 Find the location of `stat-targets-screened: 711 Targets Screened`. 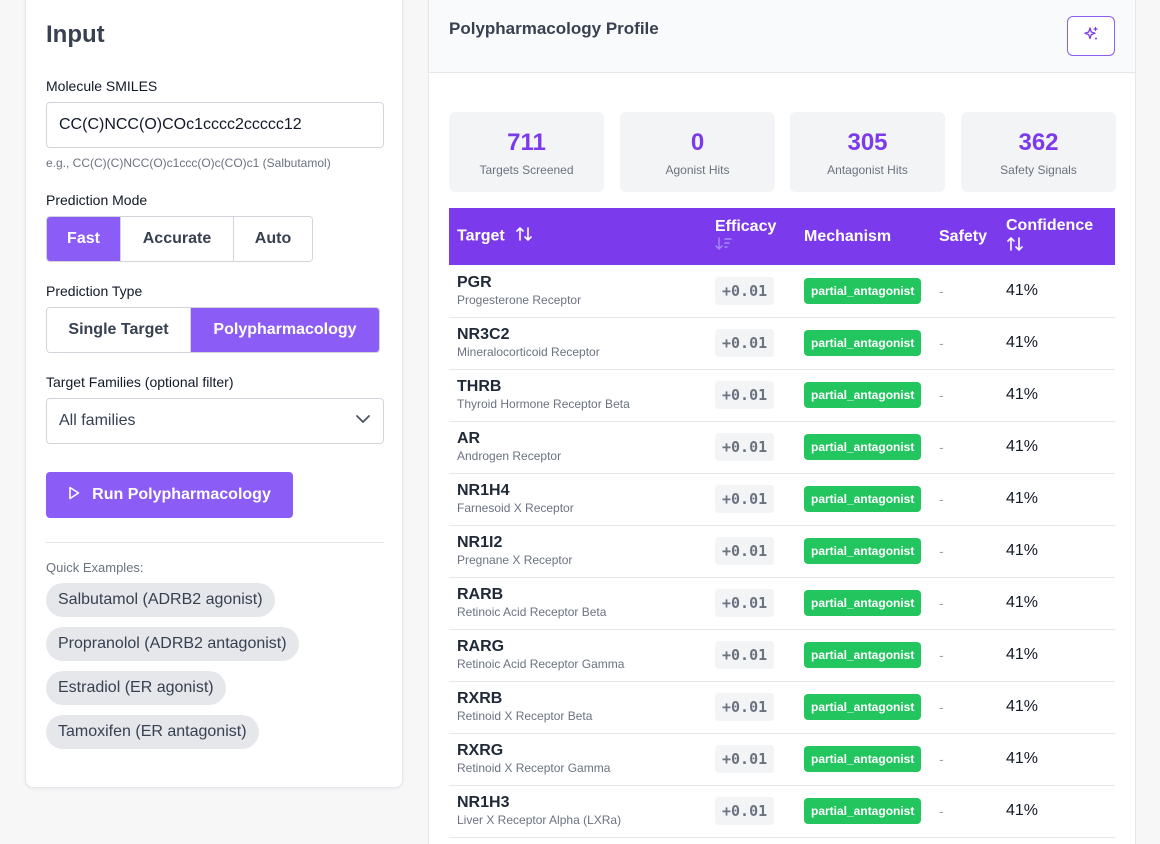

stat-targets-screened: 711 Targets Screened is located at coordinates (526, 152).